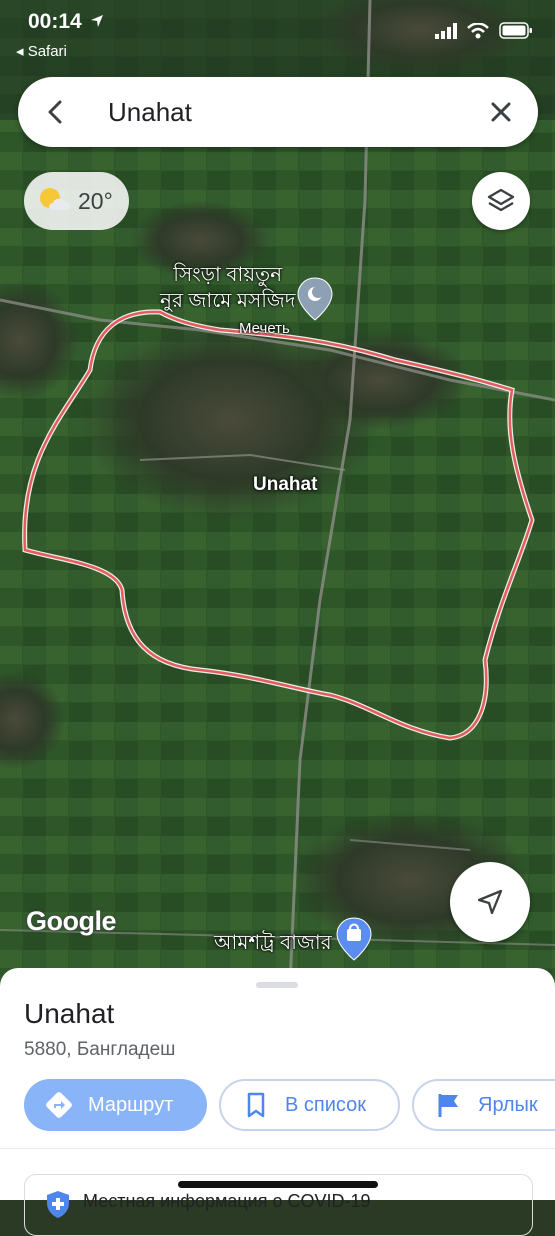 The height and width of the screenshot is (1236, 555). What do you see at coordinates (501, 112) in the screenshot?
I see `close-icon` at bounding box center [501, 112].